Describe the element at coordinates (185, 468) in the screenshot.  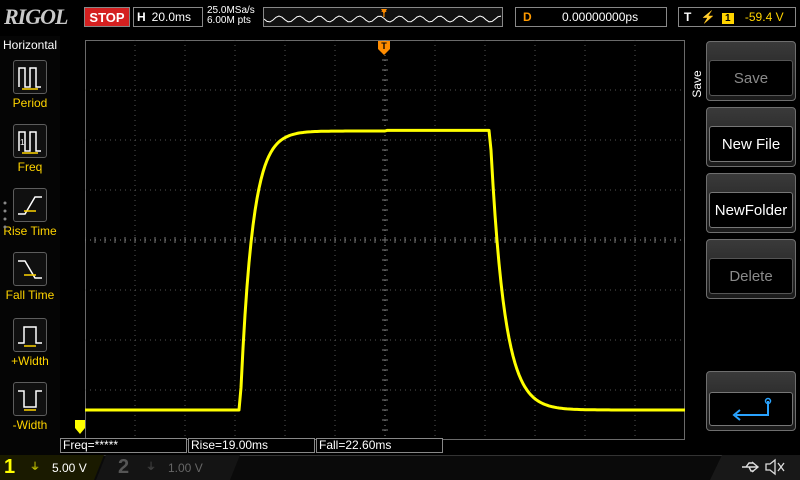
I see `channel2-scale: 1.00 V` at that location.